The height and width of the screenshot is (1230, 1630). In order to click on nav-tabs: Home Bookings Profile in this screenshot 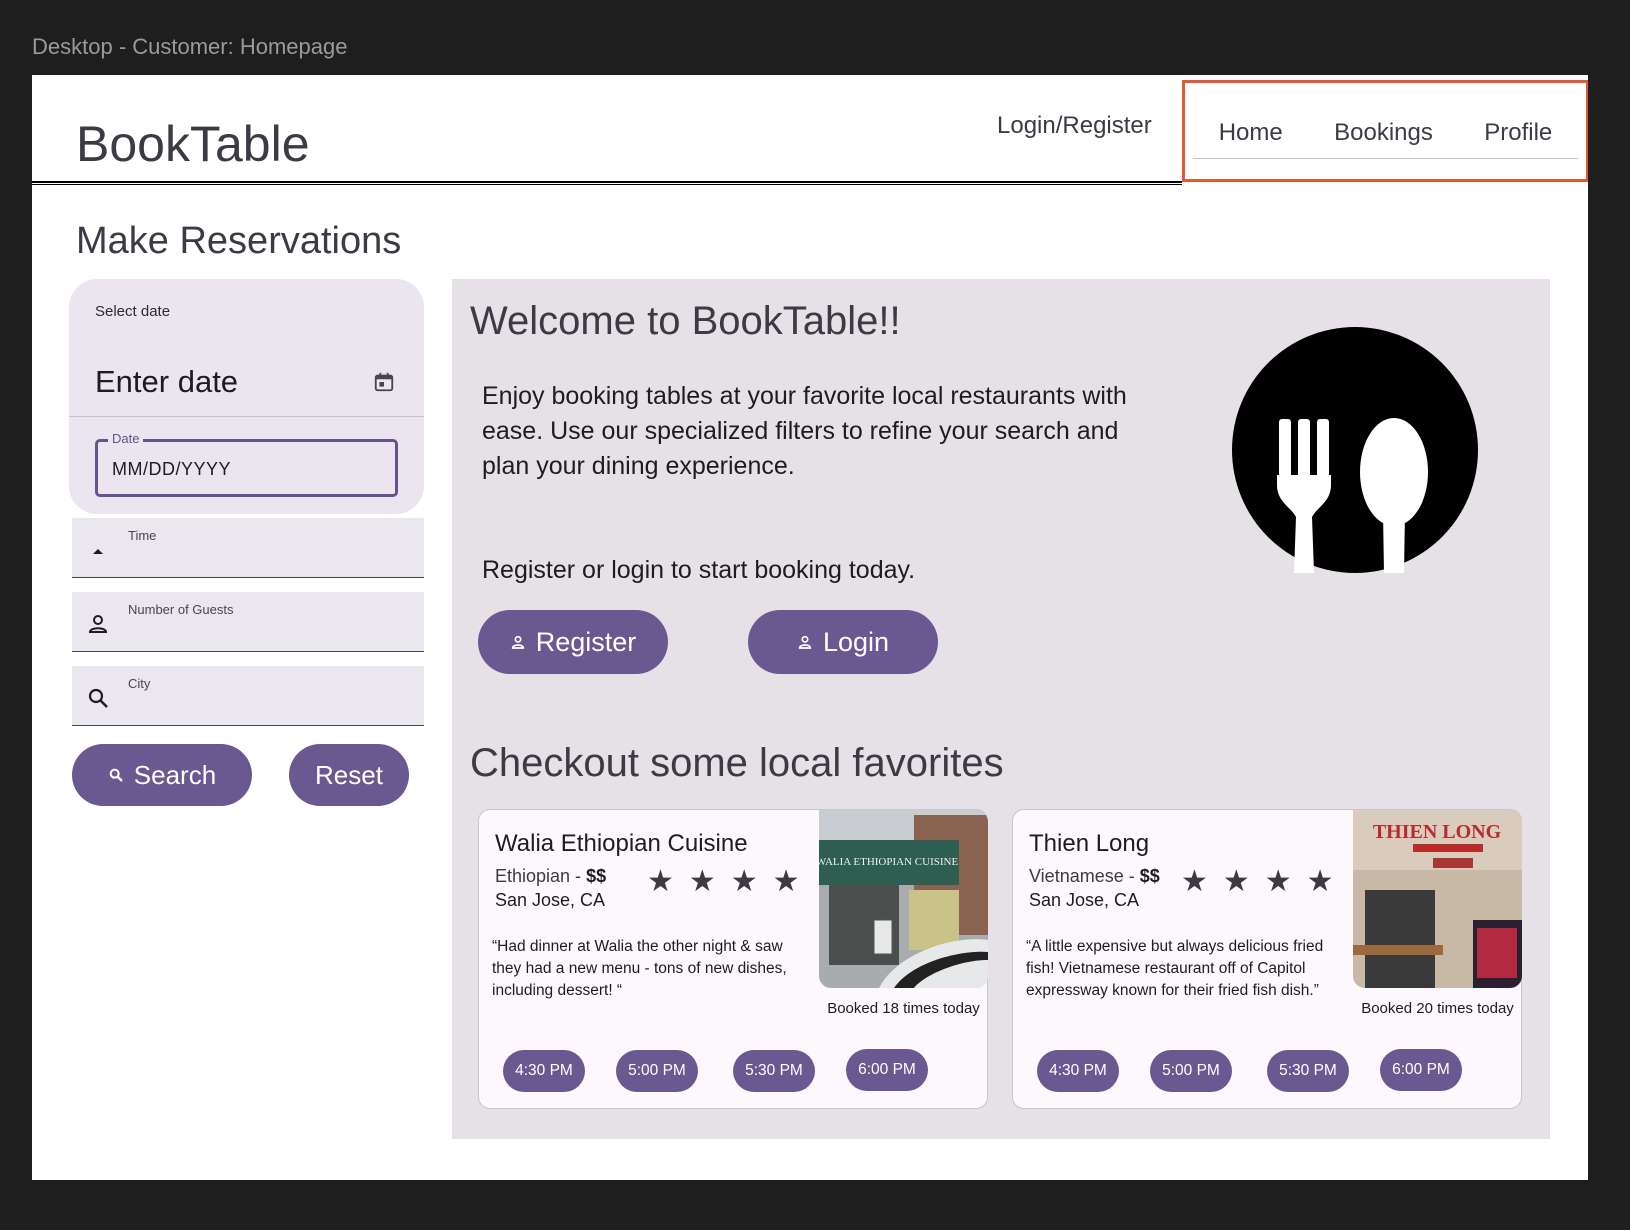, I will do `click(1385, 121)`.